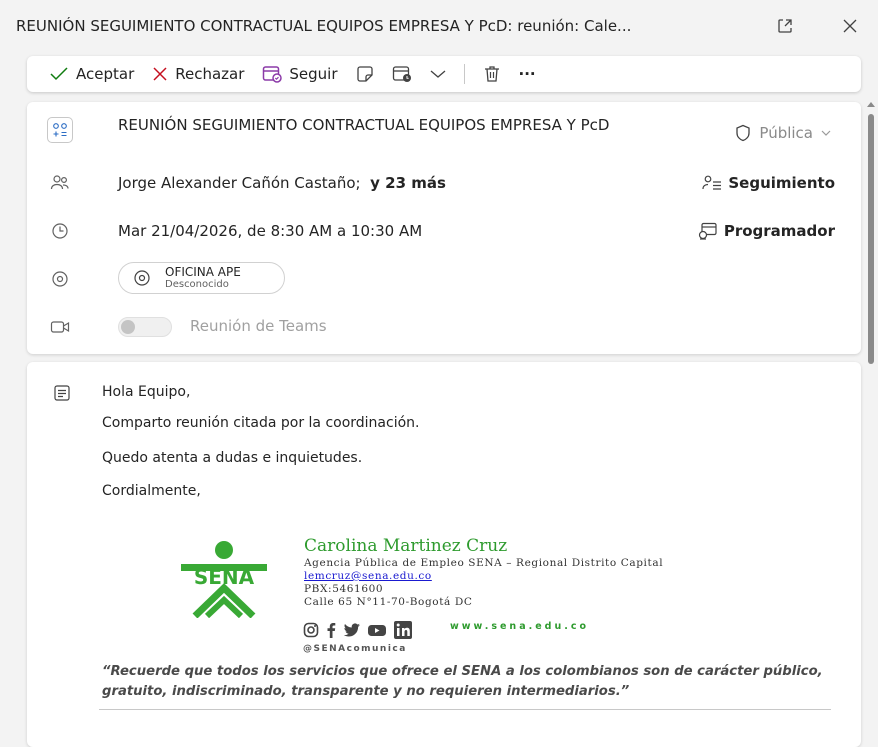 The height and width of the screenshot is (747, 878). What do you see at coordinates (403, 630) in the screenshot?
I see `linkedin-icon` at bounding box center [403, 630].